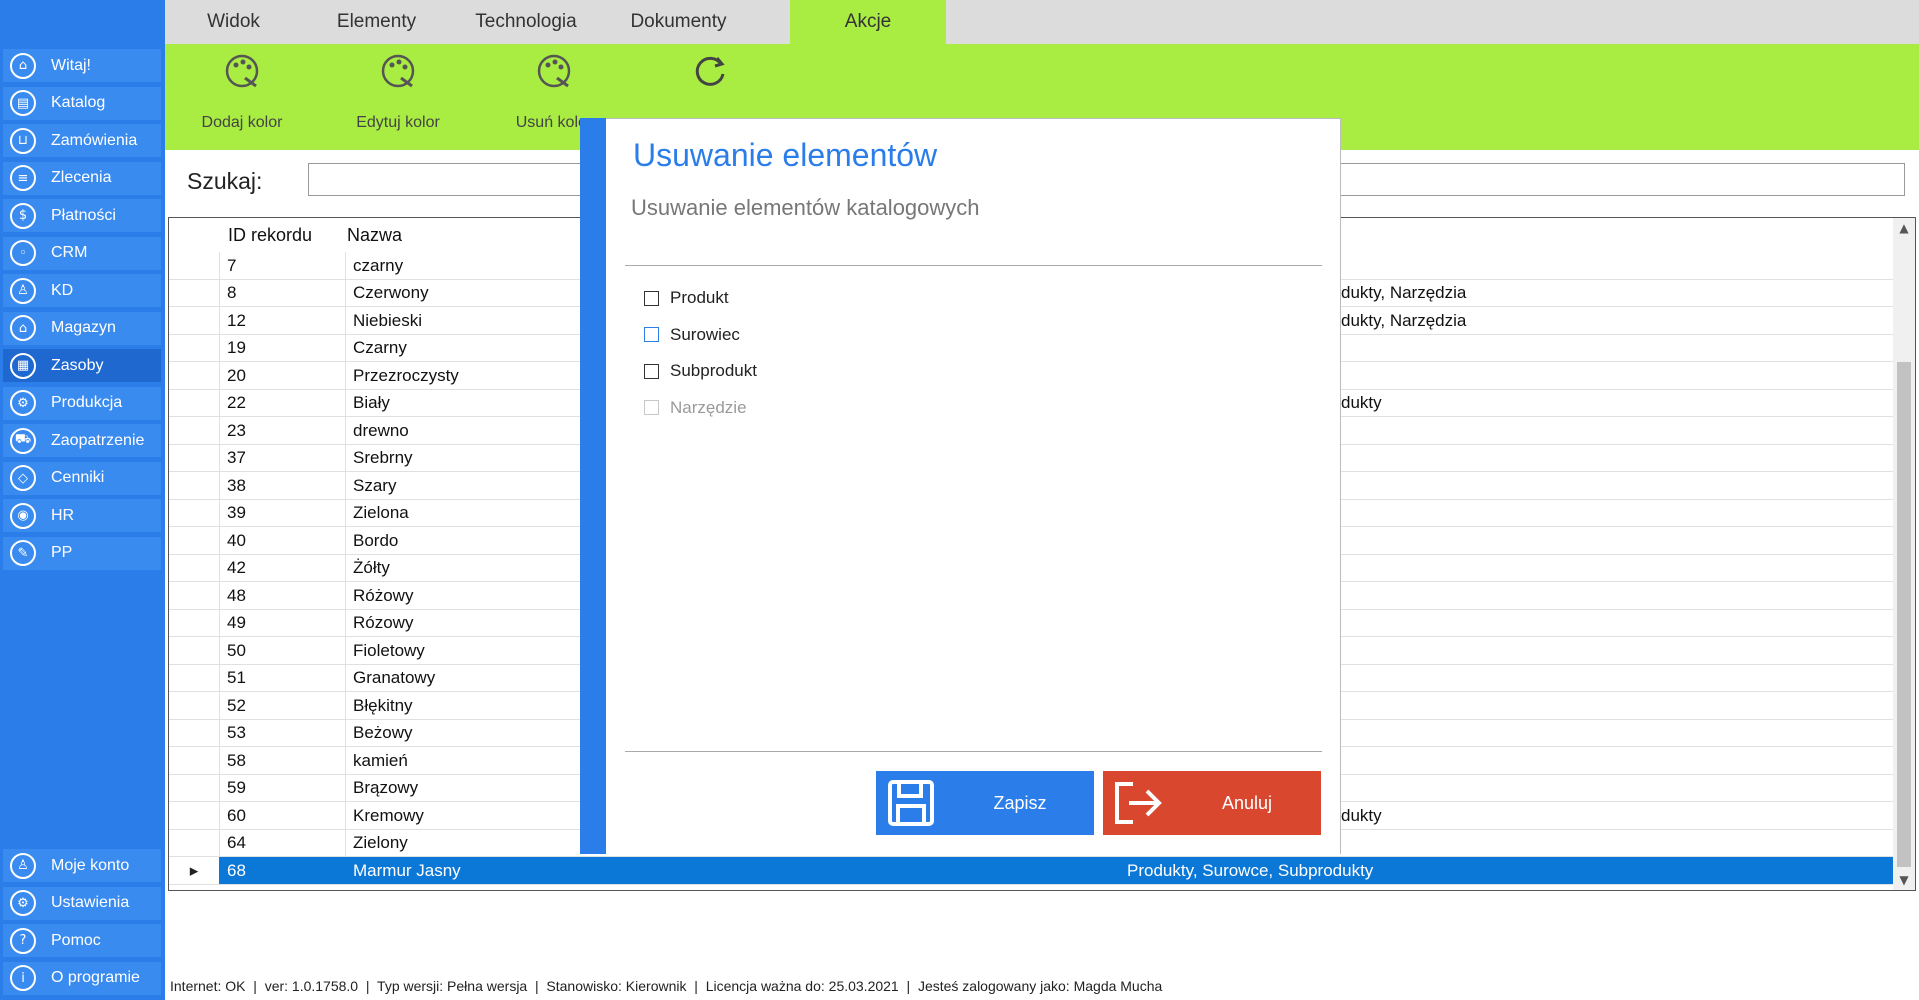 The width and height of the screenshot is (1919, 1000). I want to click on add-color-button: Dodaj kolor, so click(242, 97).